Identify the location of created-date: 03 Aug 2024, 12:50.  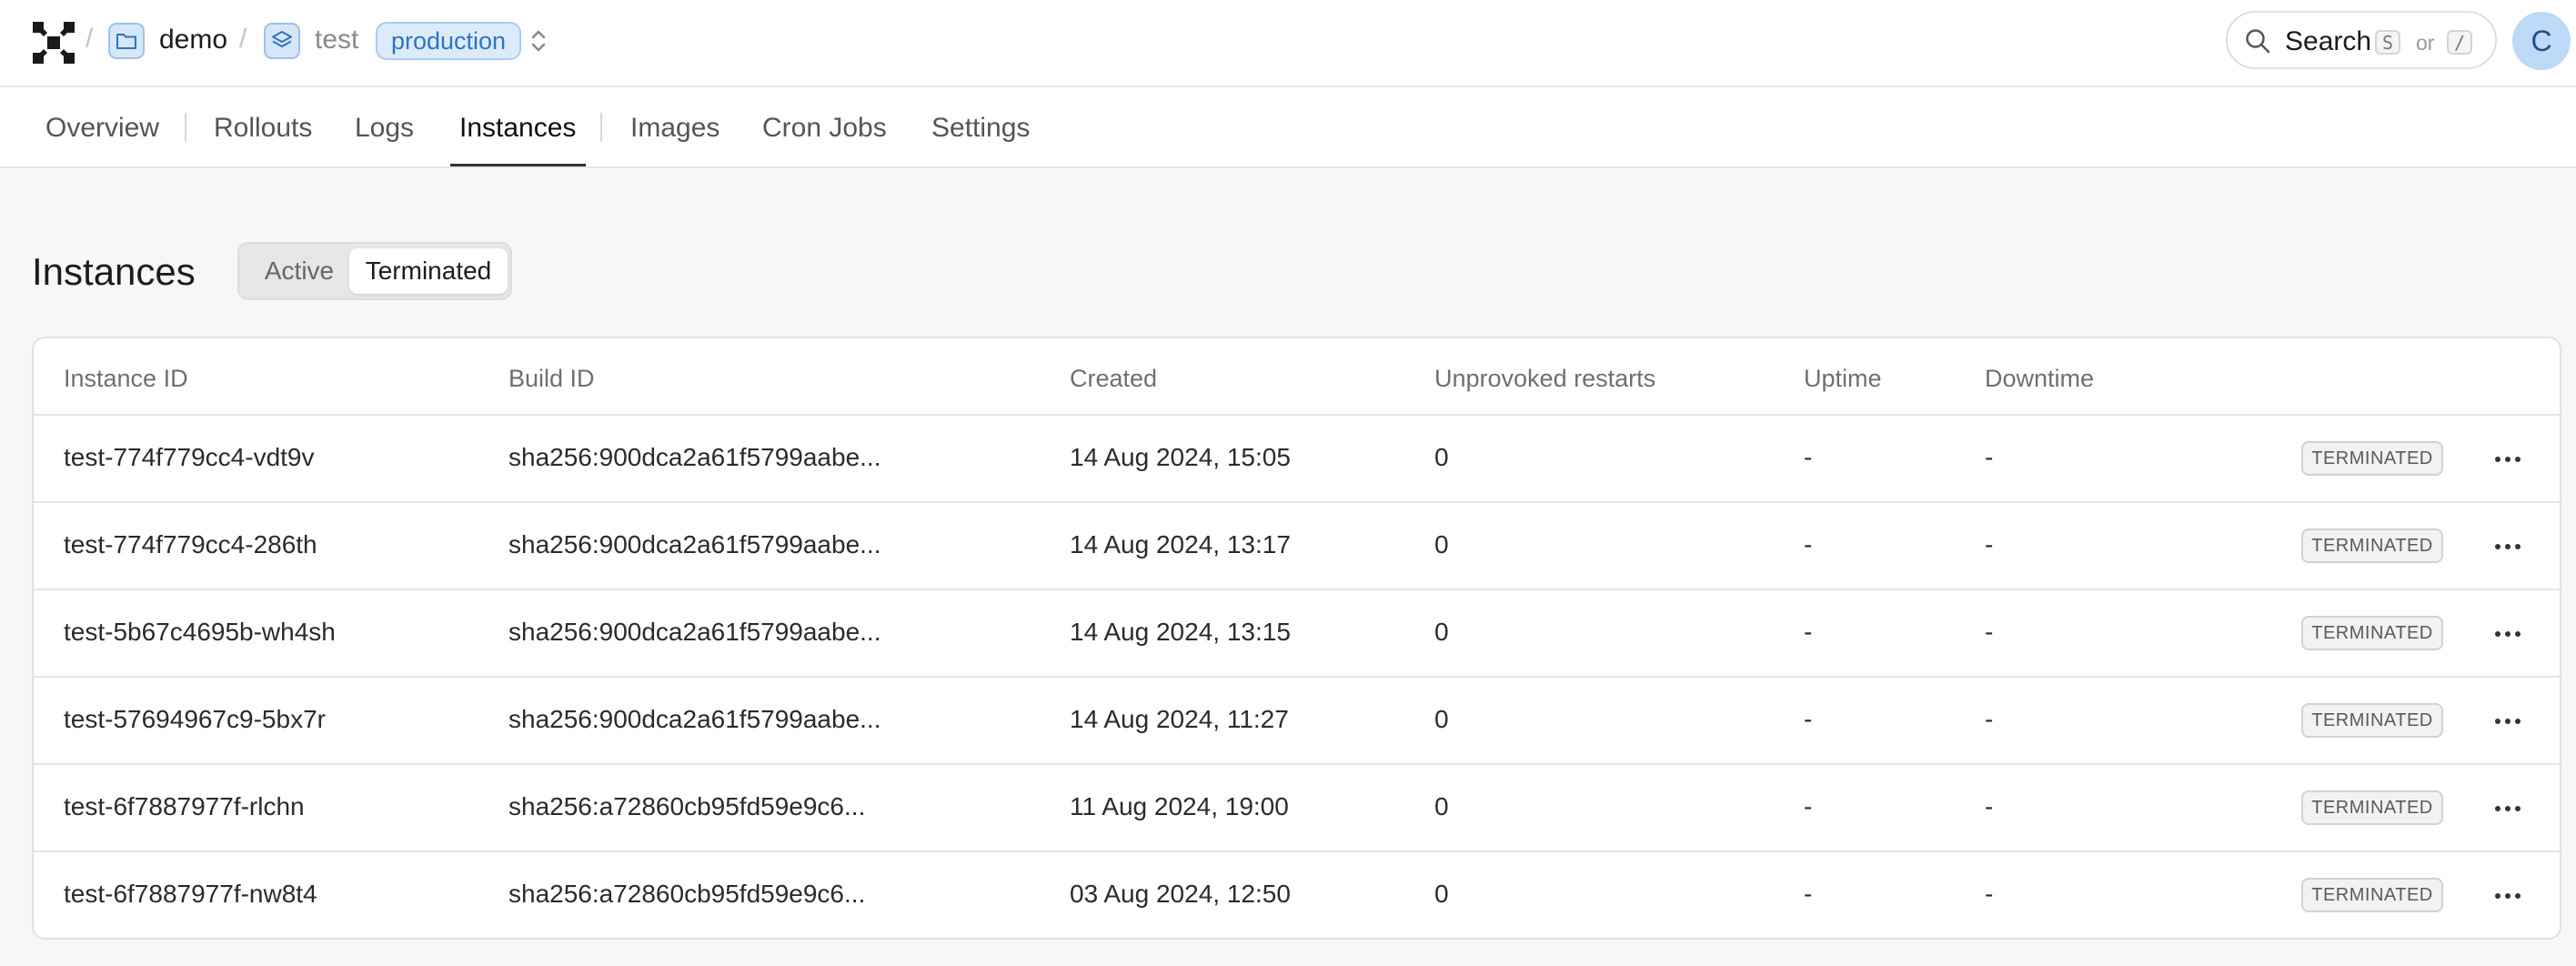
(1180, 894).